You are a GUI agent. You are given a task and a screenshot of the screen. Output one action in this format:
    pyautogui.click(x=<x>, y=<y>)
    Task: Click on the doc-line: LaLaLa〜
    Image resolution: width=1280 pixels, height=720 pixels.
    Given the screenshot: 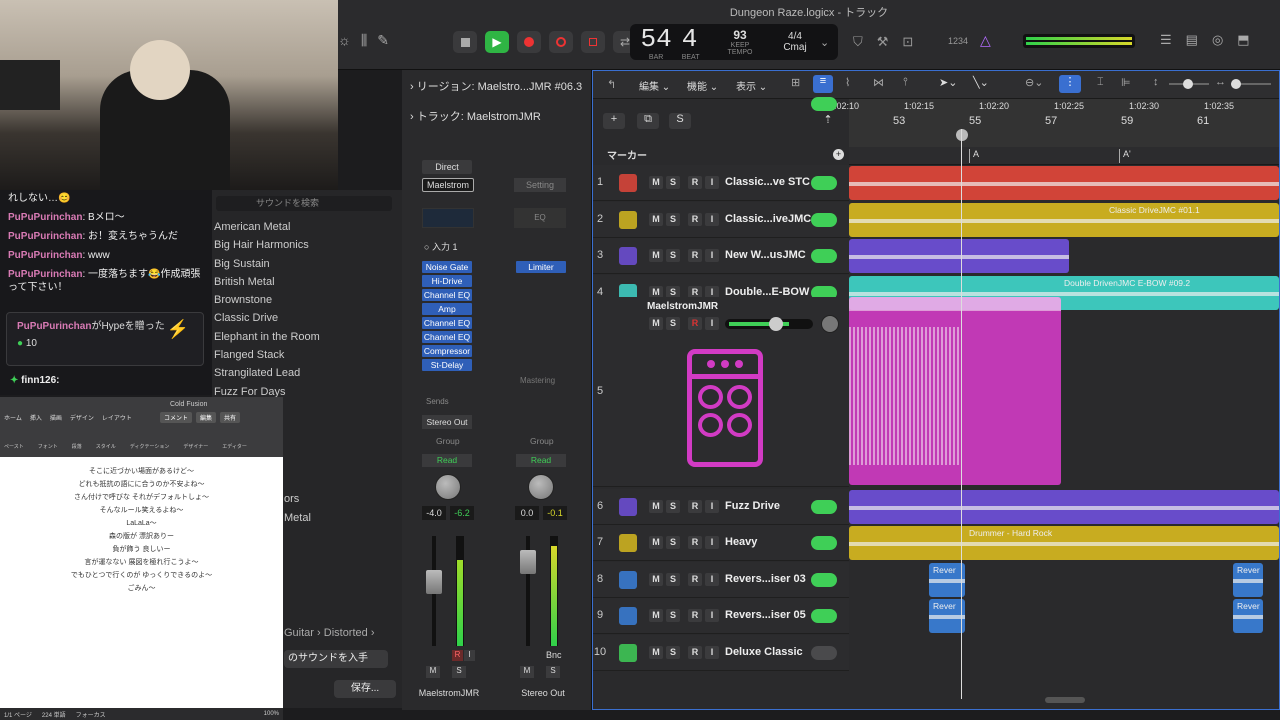 What is the action you would take?
    pyautogui.click(x=141, y=523)
    